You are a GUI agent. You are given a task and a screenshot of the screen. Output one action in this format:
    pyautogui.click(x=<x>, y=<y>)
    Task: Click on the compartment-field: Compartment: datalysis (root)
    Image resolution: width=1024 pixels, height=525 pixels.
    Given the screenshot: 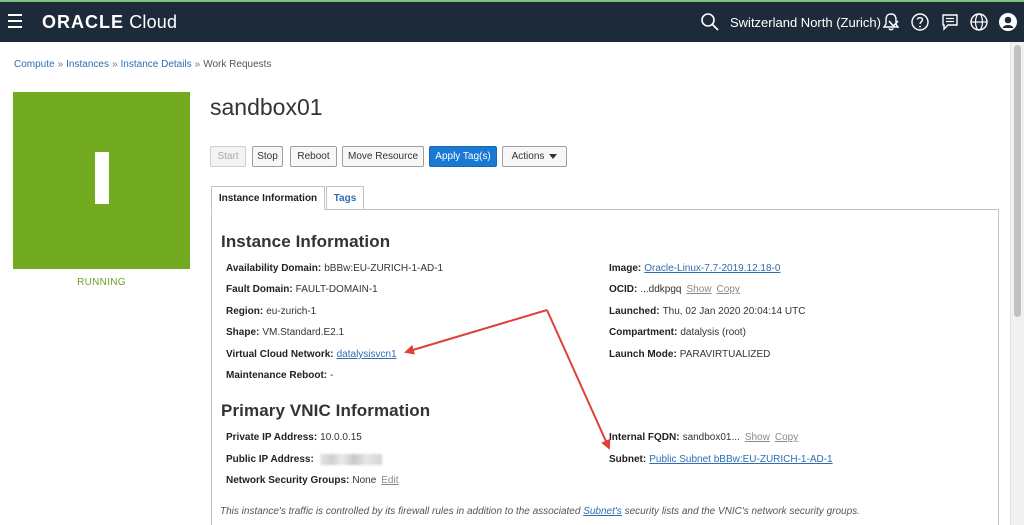 What is the action you would take?
    pyautogui.click(x=677, y=332)
    